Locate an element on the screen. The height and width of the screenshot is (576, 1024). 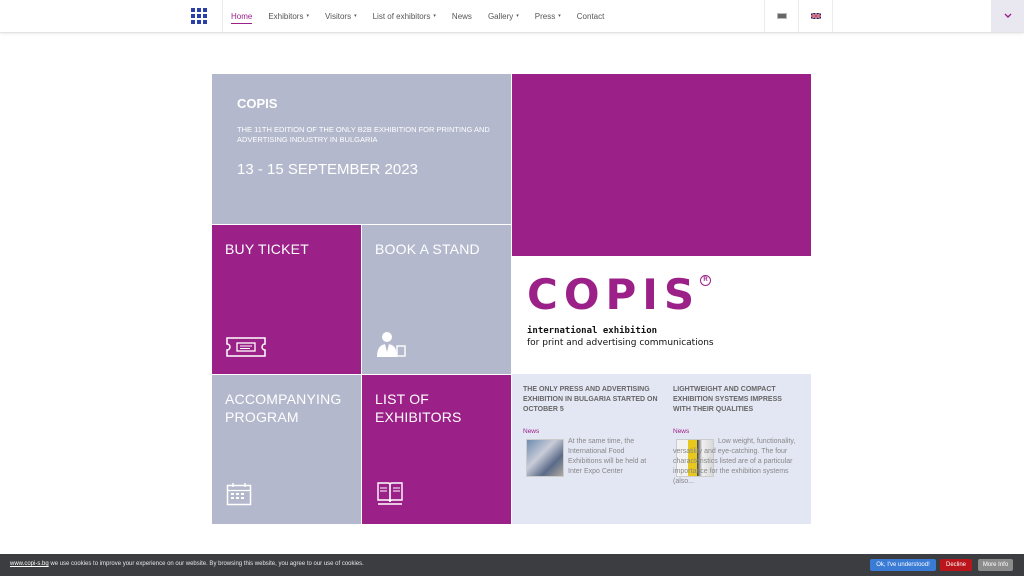
registered-mark-icon: R is located at coordinates (705, 280).